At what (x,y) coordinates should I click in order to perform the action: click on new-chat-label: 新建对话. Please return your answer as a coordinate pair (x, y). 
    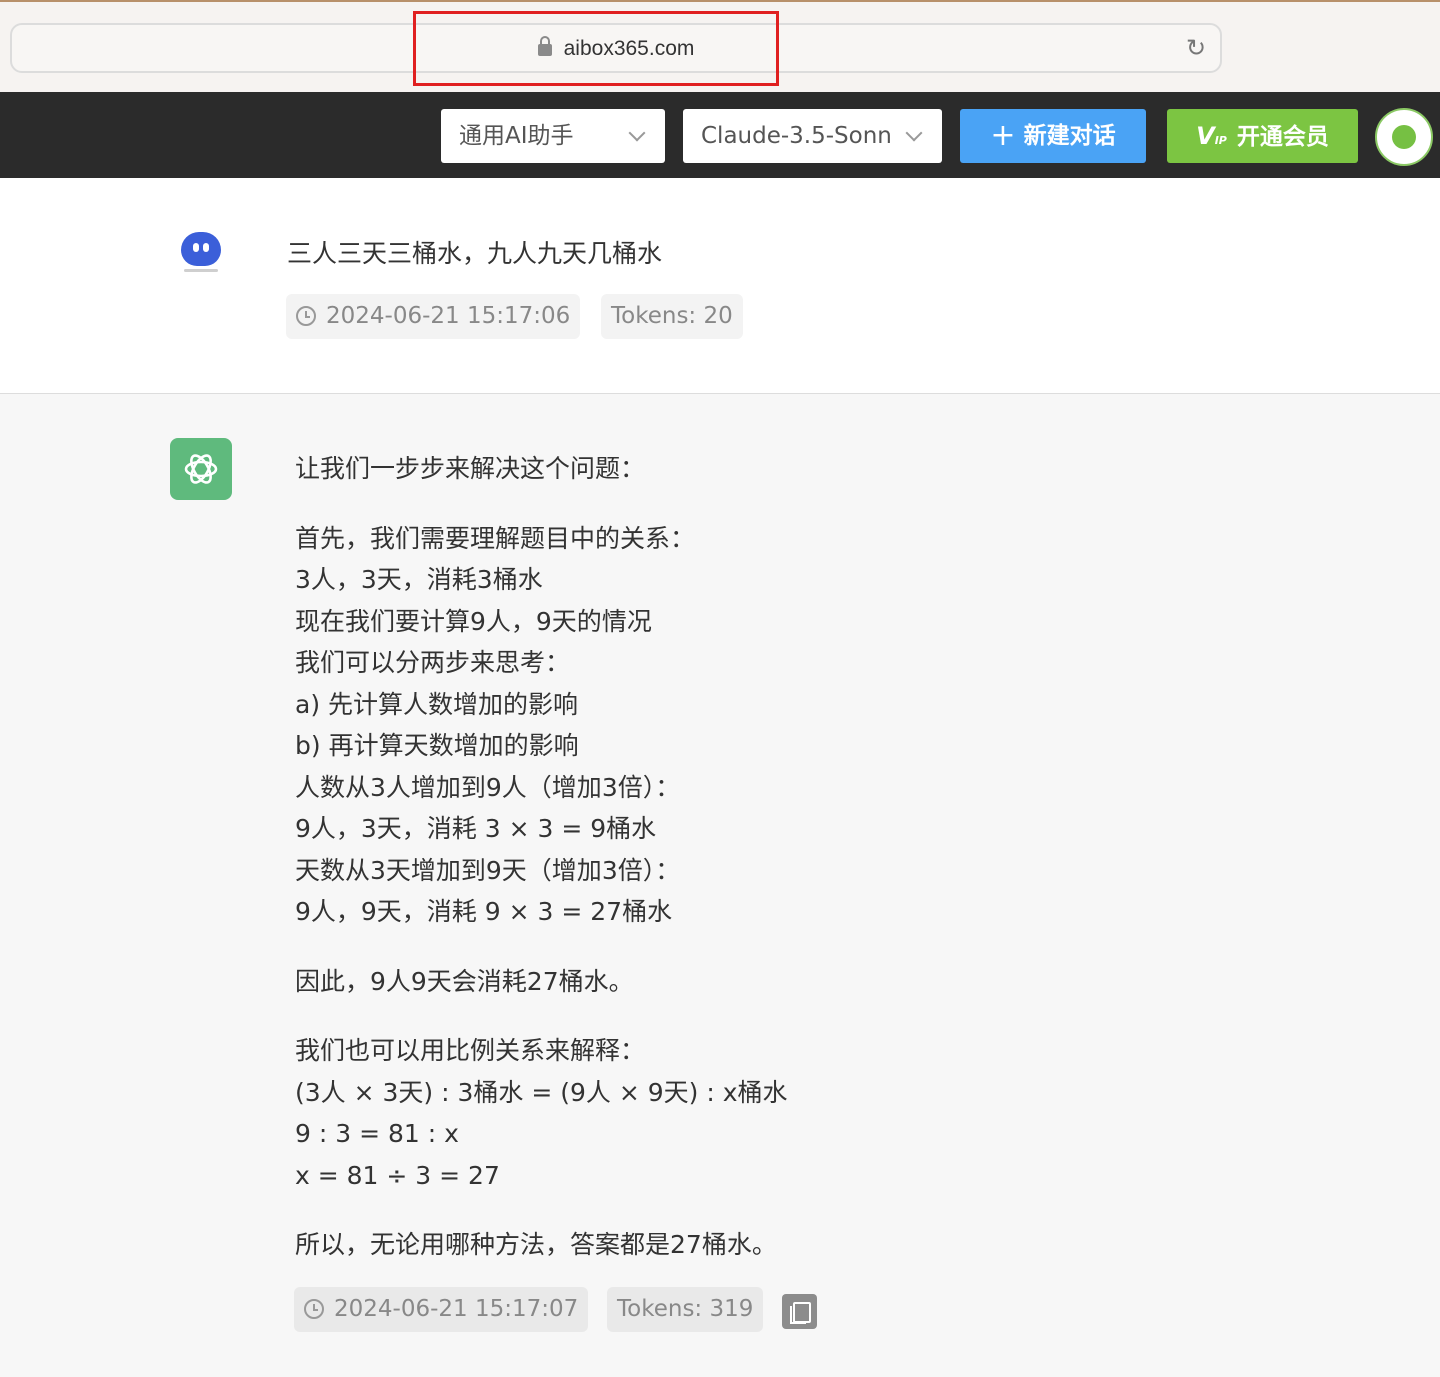
    Looking at the image, I should click on (1069, 136).